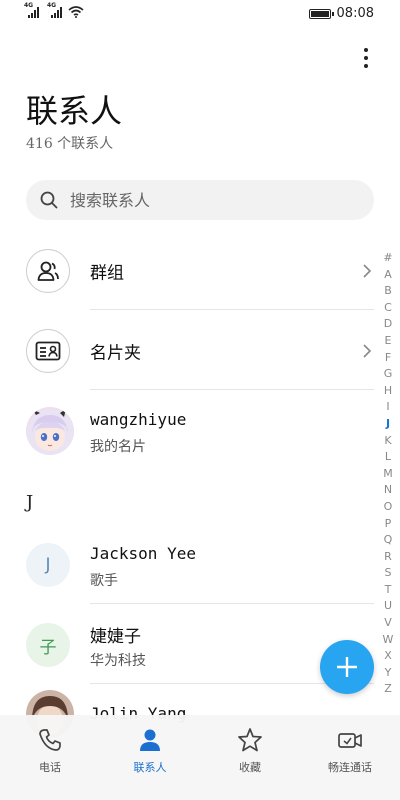  I want to click on status-right: 08:08, so click(341, 13).